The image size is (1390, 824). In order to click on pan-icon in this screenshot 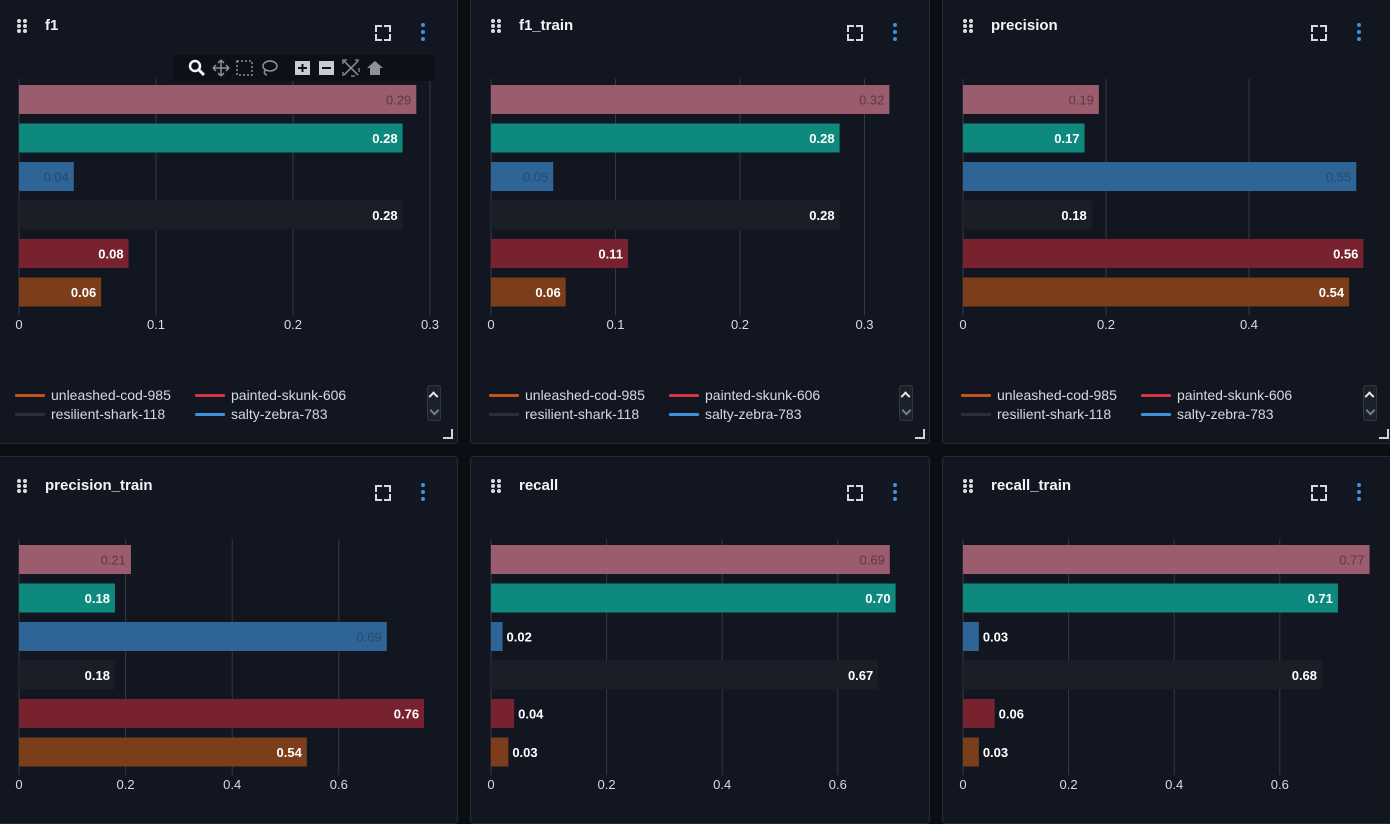, I will do `click(221, 68)`.